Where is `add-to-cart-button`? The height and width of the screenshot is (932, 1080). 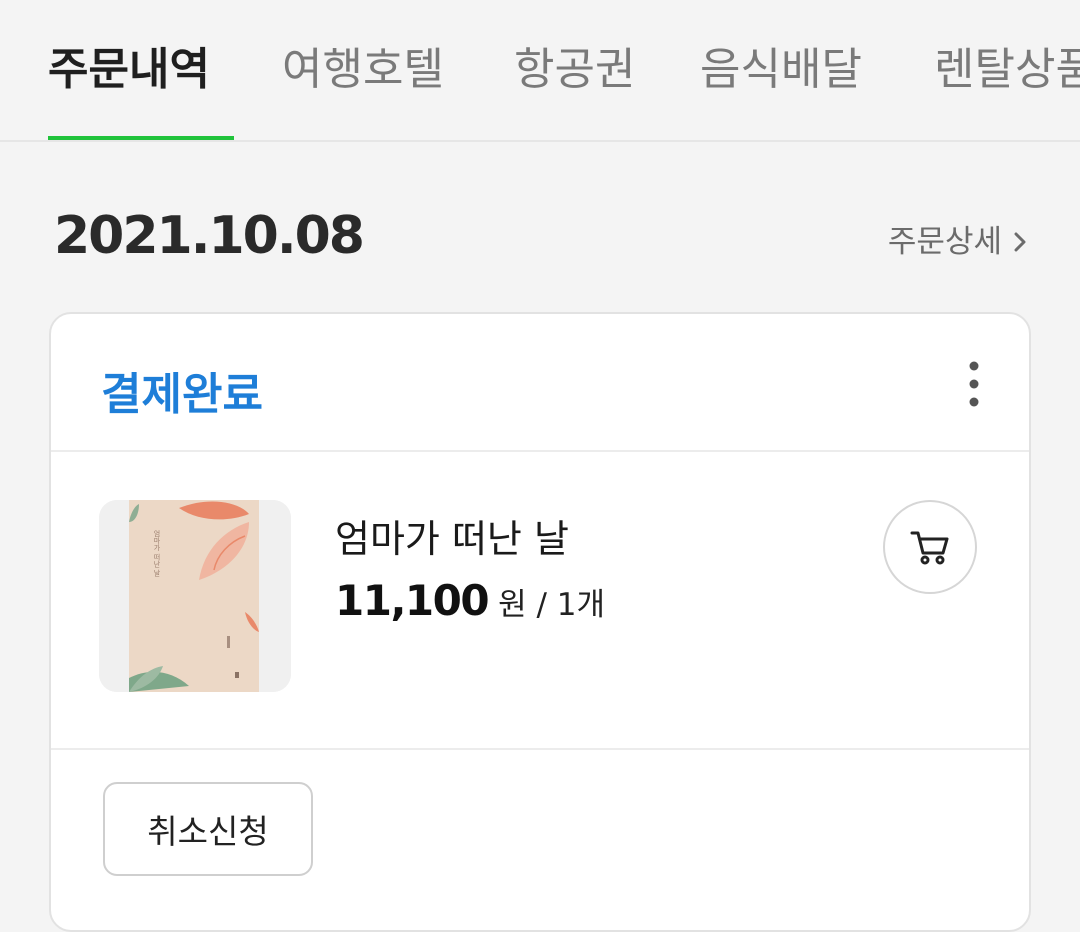 add-to-cart-button is located at coordinates (930, 547).